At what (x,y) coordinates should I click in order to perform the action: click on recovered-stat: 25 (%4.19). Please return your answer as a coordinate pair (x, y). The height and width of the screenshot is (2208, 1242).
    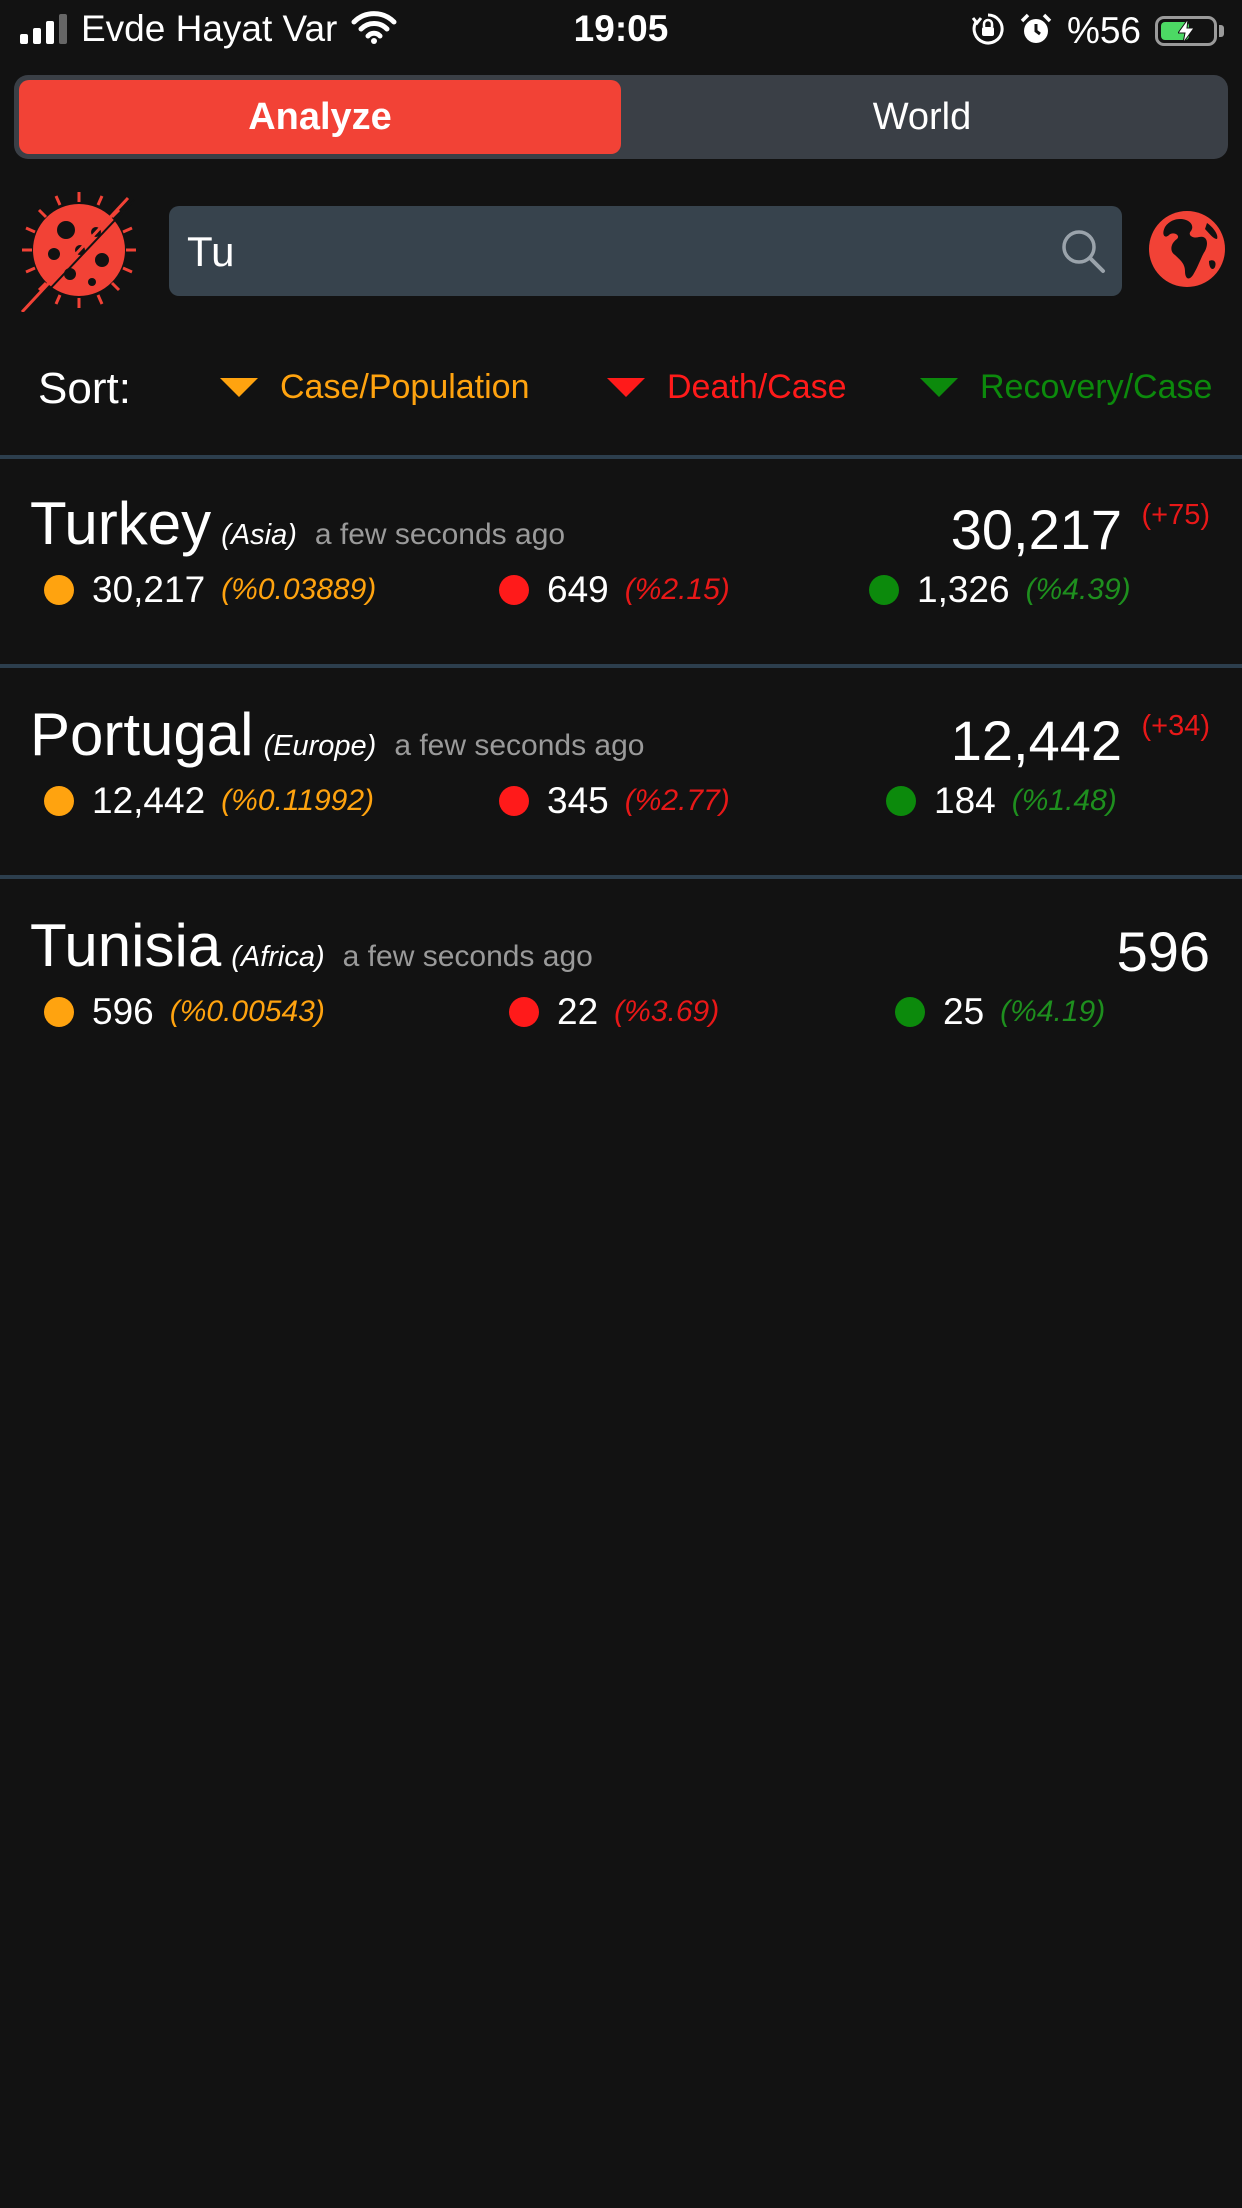
    Looking at the image, I should click on (1000, 1012).